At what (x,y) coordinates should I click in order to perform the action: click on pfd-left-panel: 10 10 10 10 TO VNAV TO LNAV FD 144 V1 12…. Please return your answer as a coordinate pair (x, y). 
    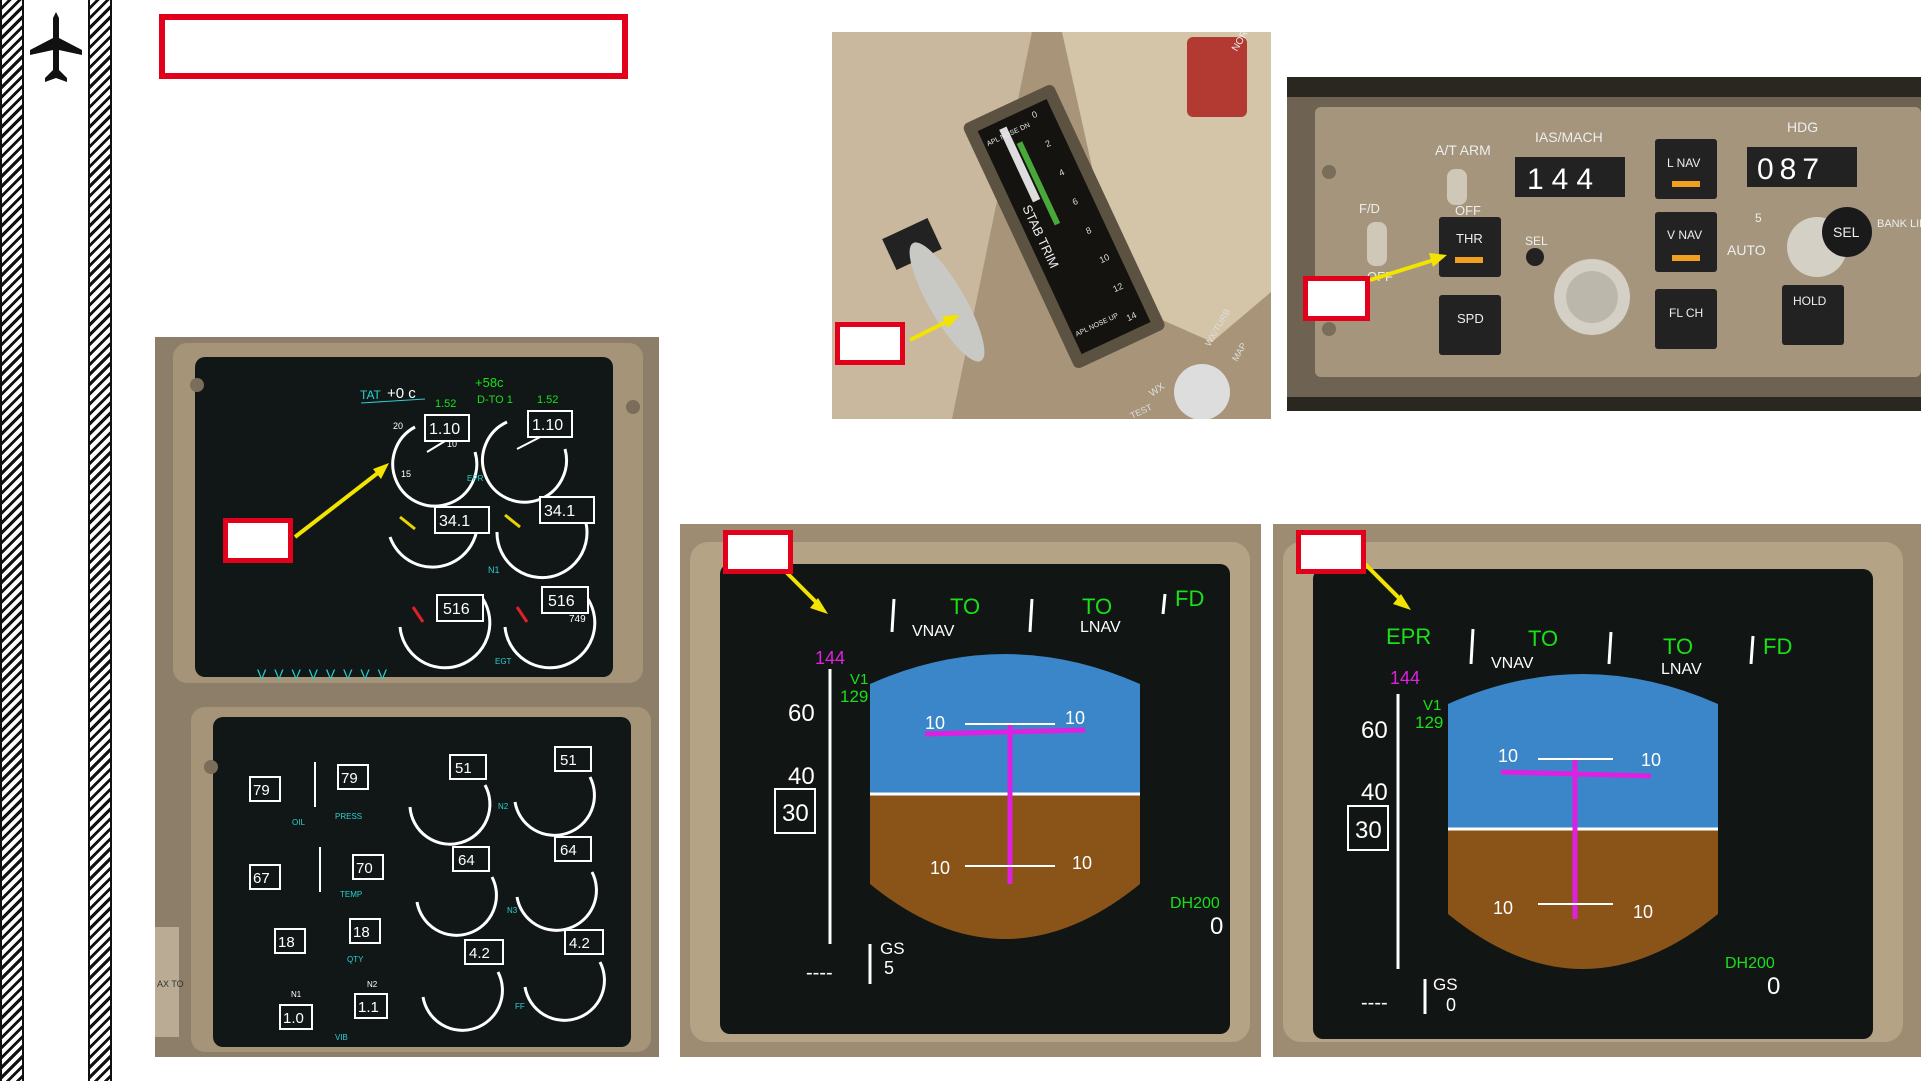
    Looking at the image, I should click on (970, 790).